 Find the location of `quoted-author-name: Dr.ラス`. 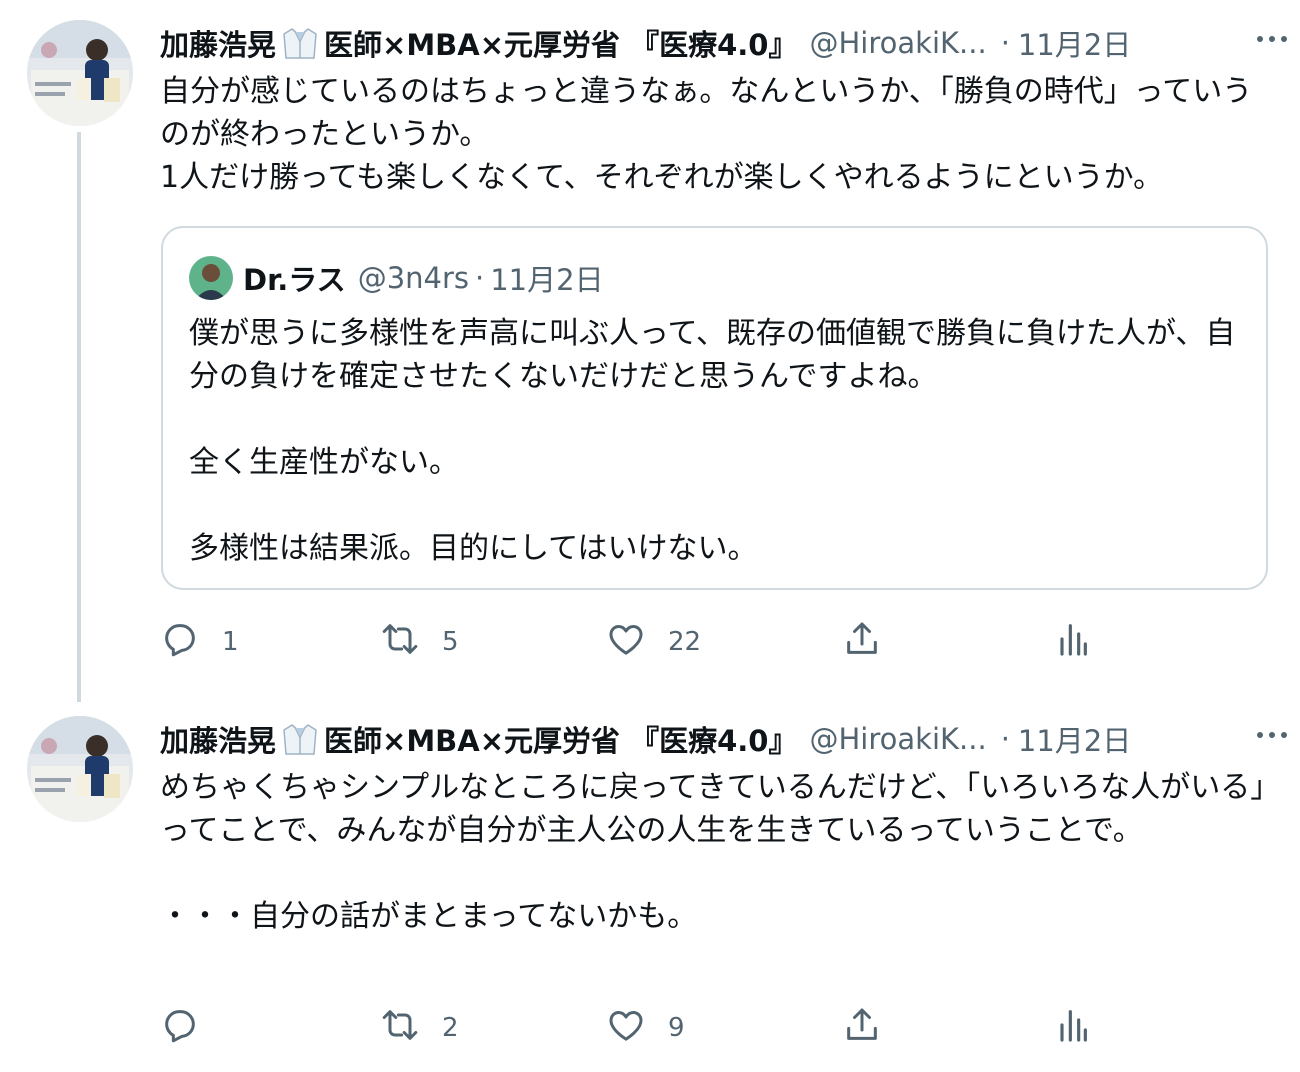

quoted-author-name: Dr.ラス is located at coordinates (294, 280).